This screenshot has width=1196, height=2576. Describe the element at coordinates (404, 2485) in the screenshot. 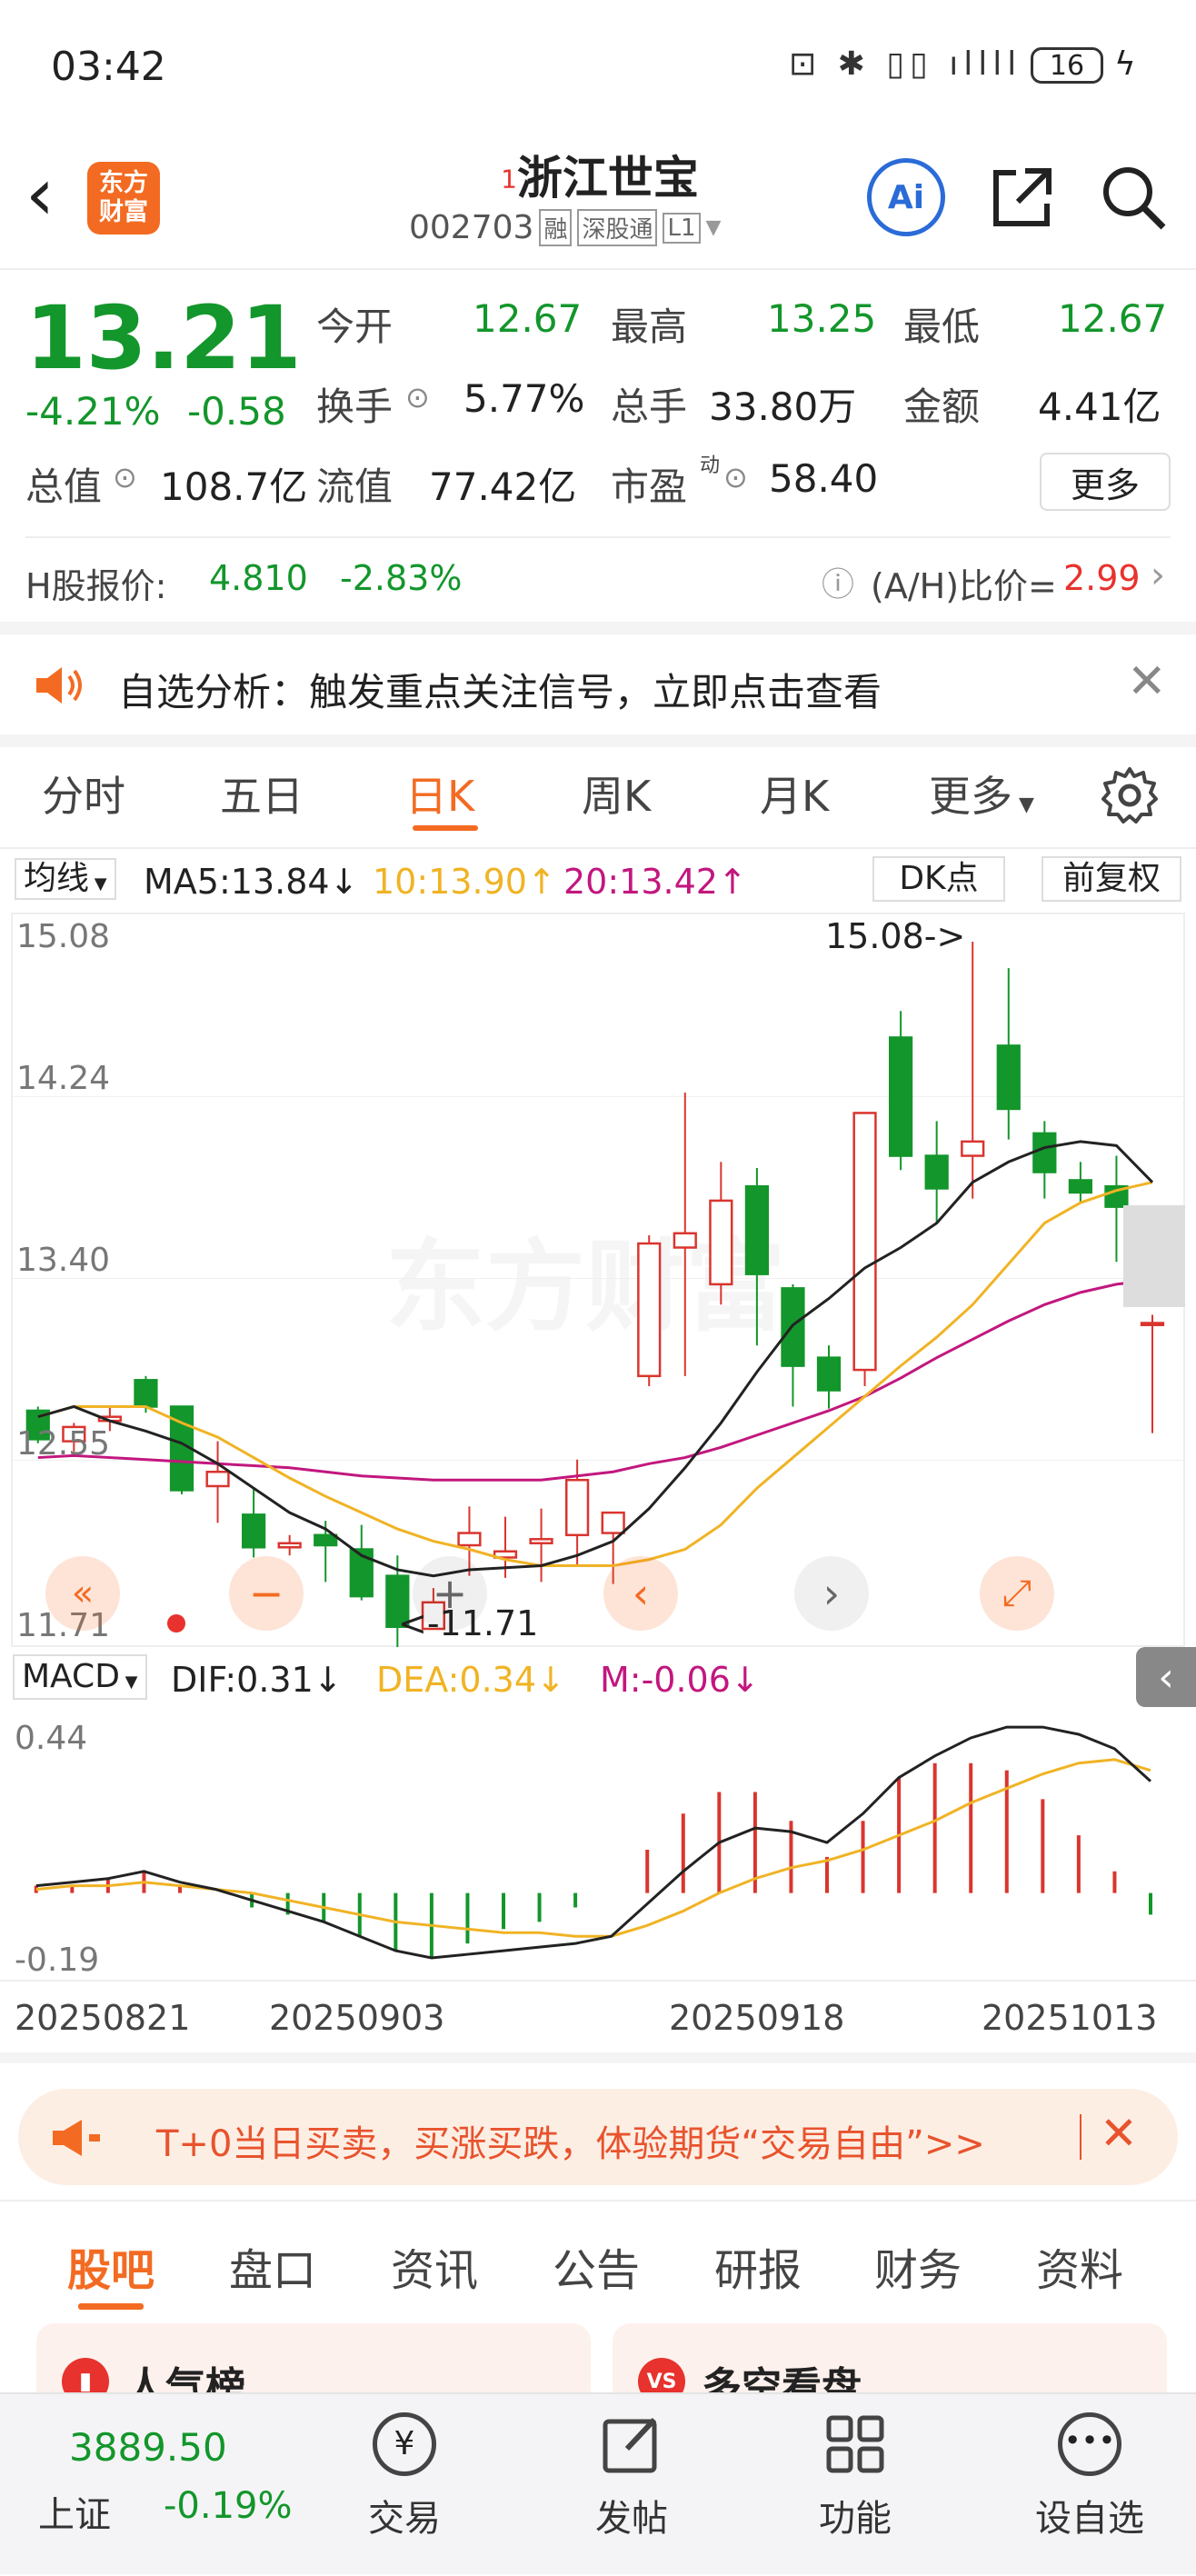

I see `nav-trade: ¥ 交易` at that location.